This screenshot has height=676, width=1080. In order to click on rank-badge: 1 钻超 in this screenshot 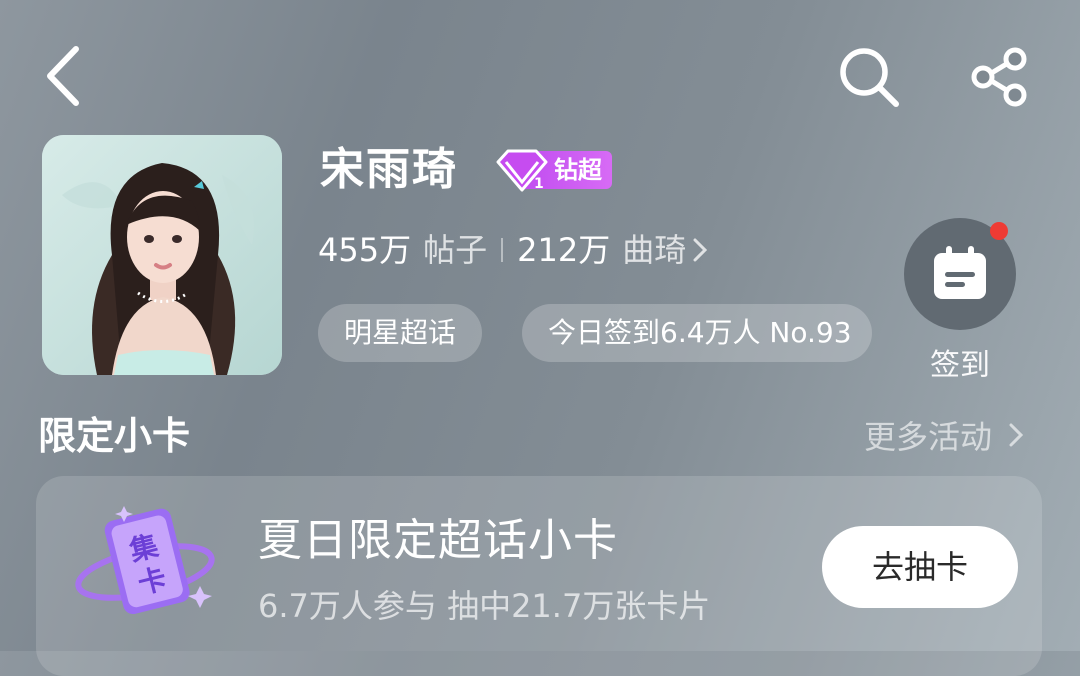, I will do `click(553, 170)`.